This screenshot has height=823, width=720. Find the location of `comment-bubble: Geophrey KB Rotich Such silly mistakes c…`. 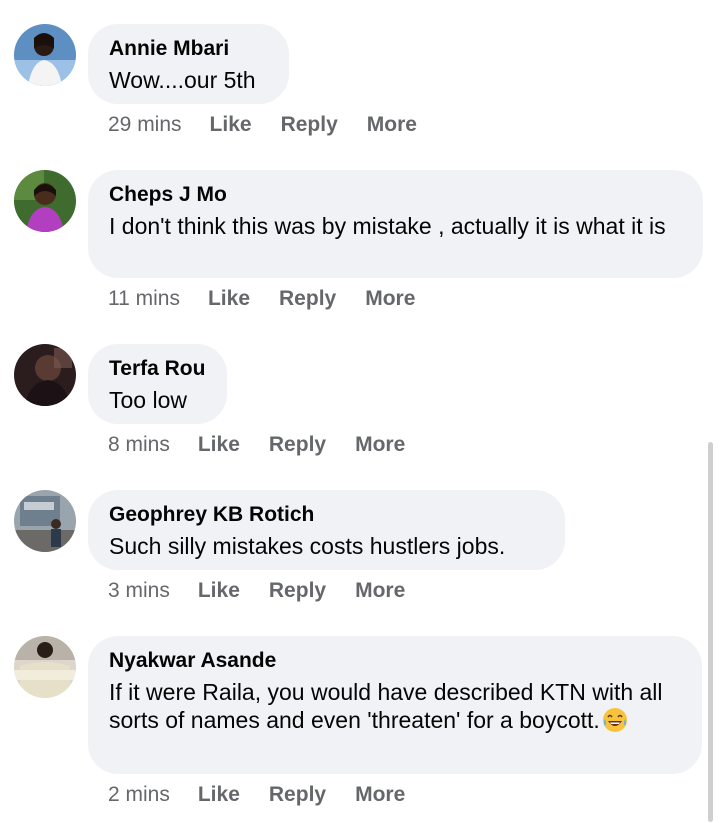

comment-bubble: Geophrey KB Rotich Such silly mistakes c… is located at coordinates (326, 530).